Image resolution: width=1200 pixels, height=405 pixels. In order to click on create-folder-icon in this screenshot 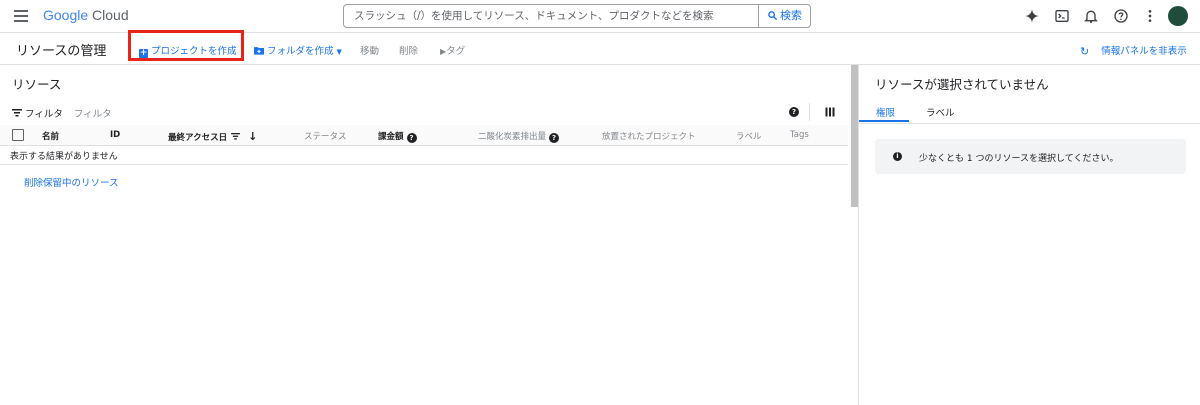, I will do `click(259, 51)`.